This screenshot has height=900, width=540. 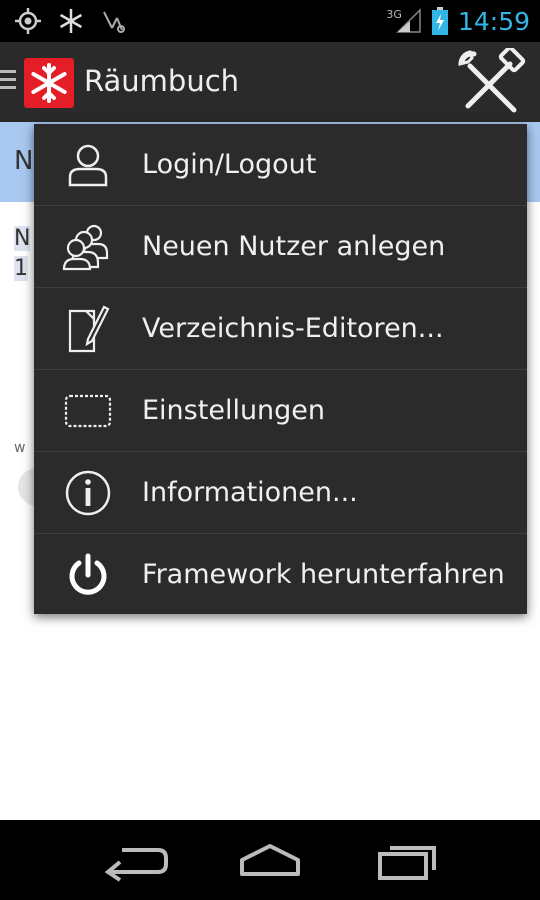 I want to click on drawer-indicator-icon, so click(x=8, y=82).